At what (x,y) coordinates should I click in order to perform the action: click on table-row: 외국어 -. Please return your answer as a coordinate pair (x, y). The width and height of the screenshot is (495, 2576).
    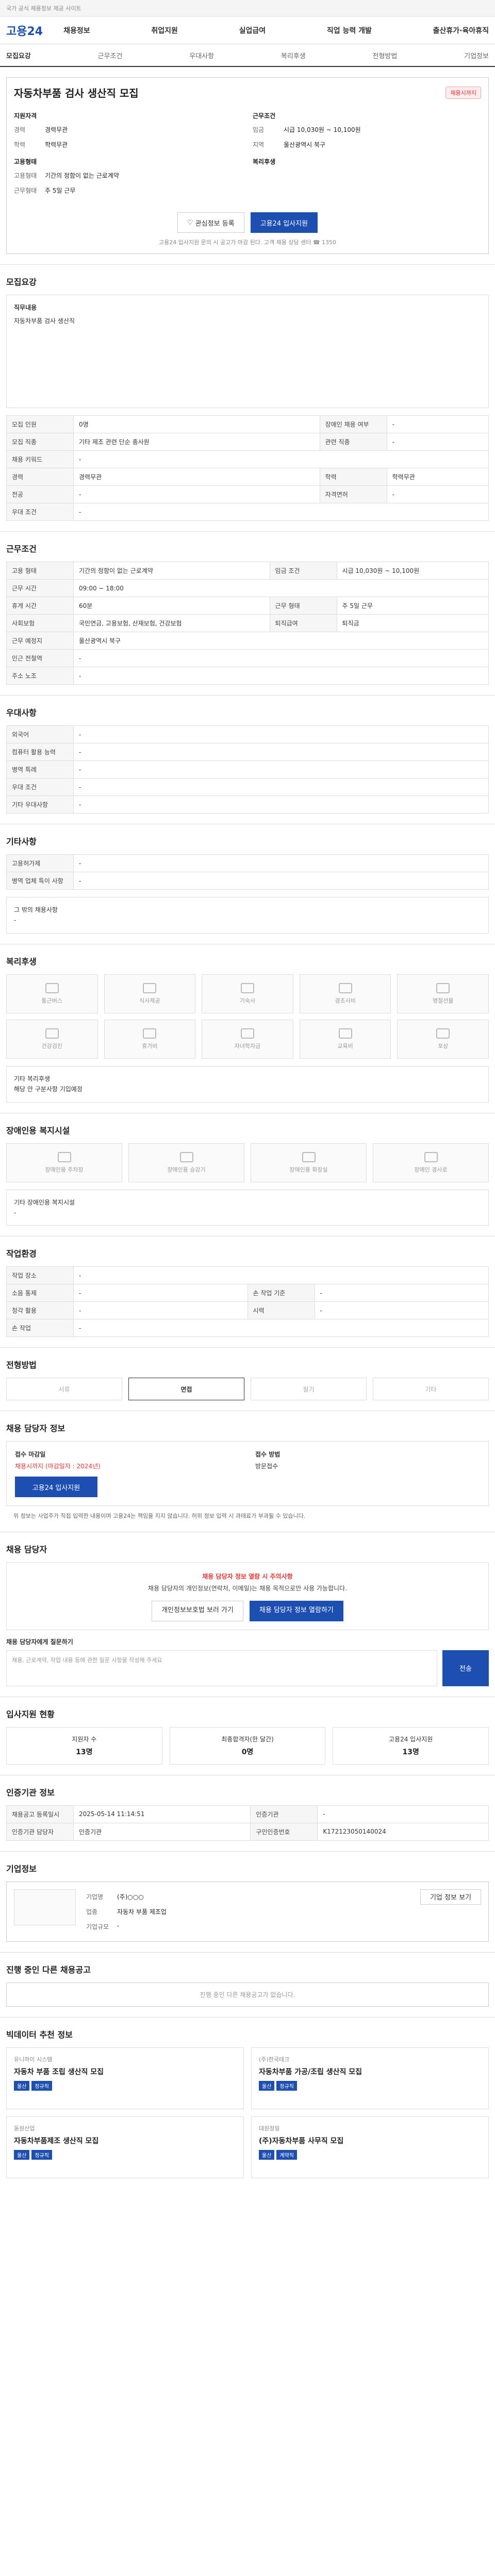
    Looking at the image, I should click on (247, 734).